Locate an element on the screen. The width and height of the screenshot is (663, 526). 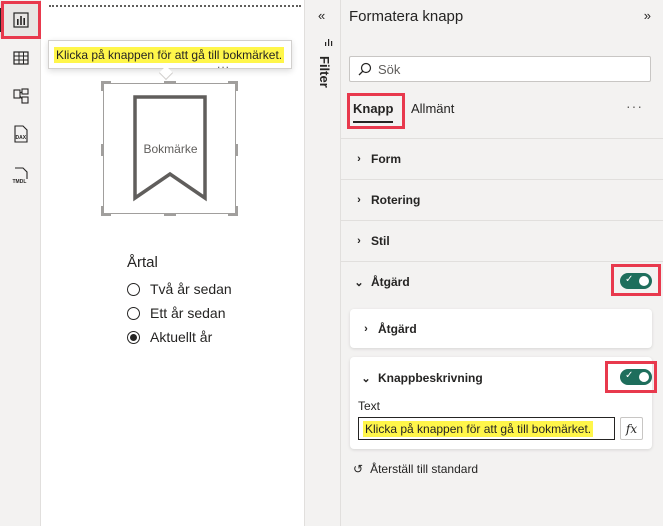
reset-to-default-link: ↺ Återställ till standard is located at coordinates (415, 469).